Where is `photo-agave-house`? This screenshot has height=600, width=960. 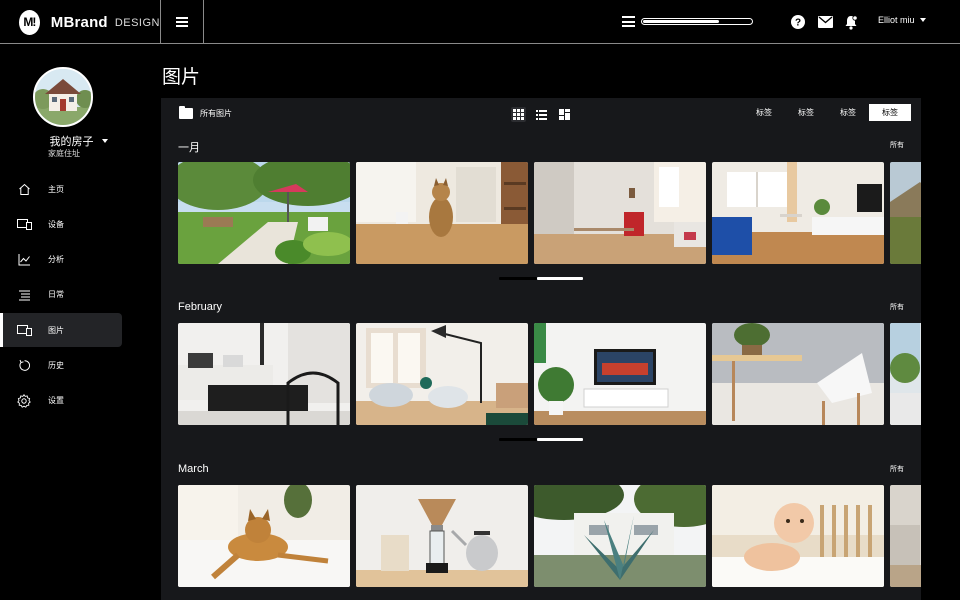
photo-agave-house is located at coordinates (620, 536).